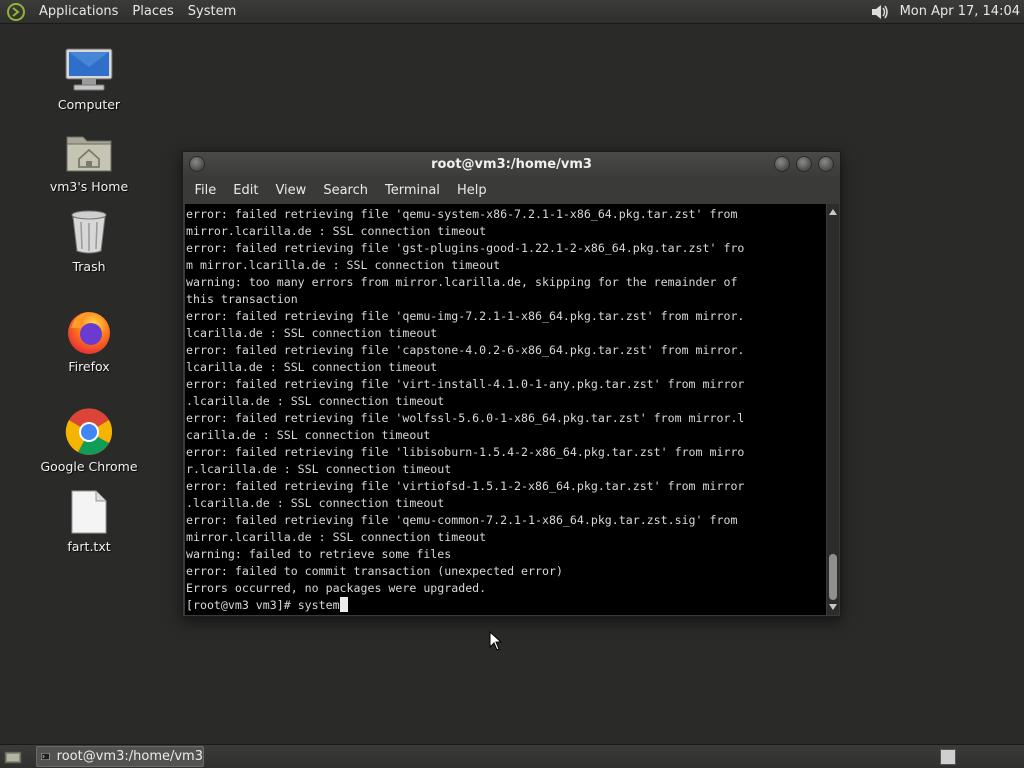  What do you see at coordinates (242, 299) in the screenshot?
I see `terminal-line: this transaction` at bounding box center [242, 299].